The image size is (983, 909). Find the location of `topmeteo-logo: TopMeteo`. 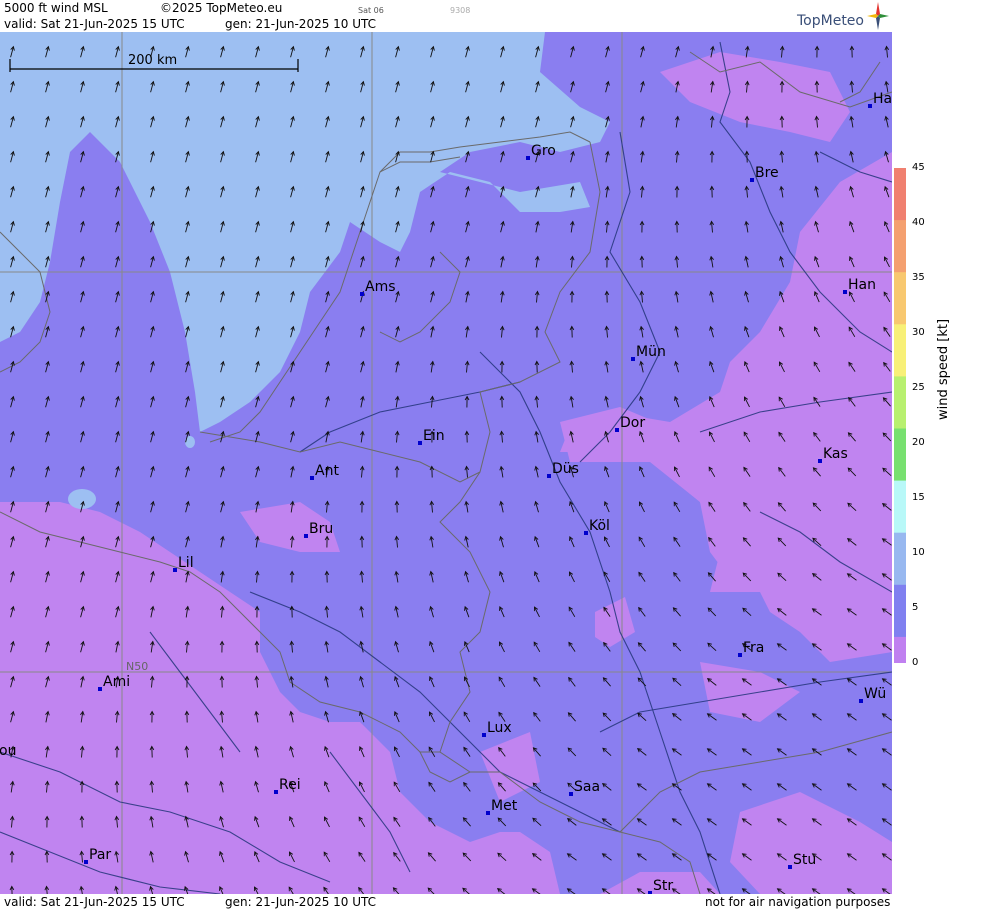

topmeteo-logo: TopMeteo is located at coordinates (843, 17).